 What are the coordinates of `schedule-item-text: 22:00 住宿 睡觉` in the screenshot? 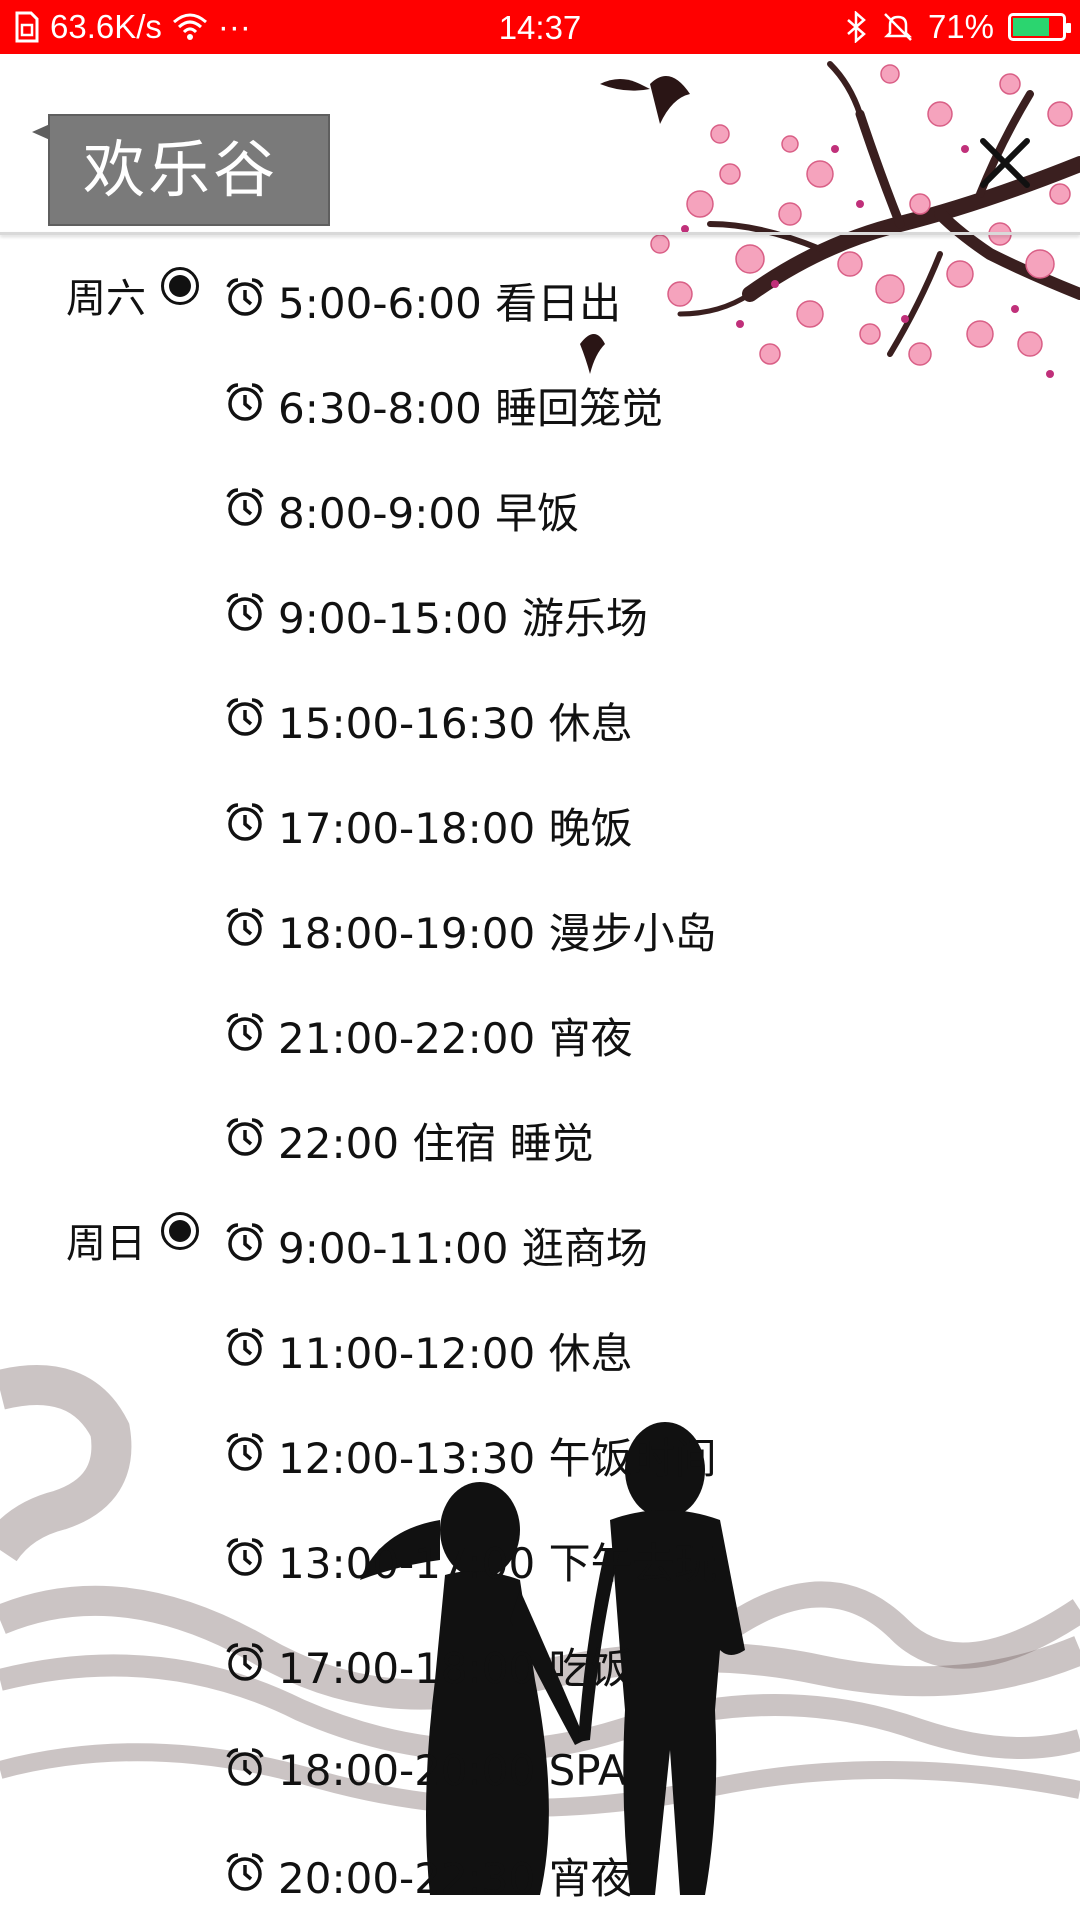 It's located at (436, 1143).